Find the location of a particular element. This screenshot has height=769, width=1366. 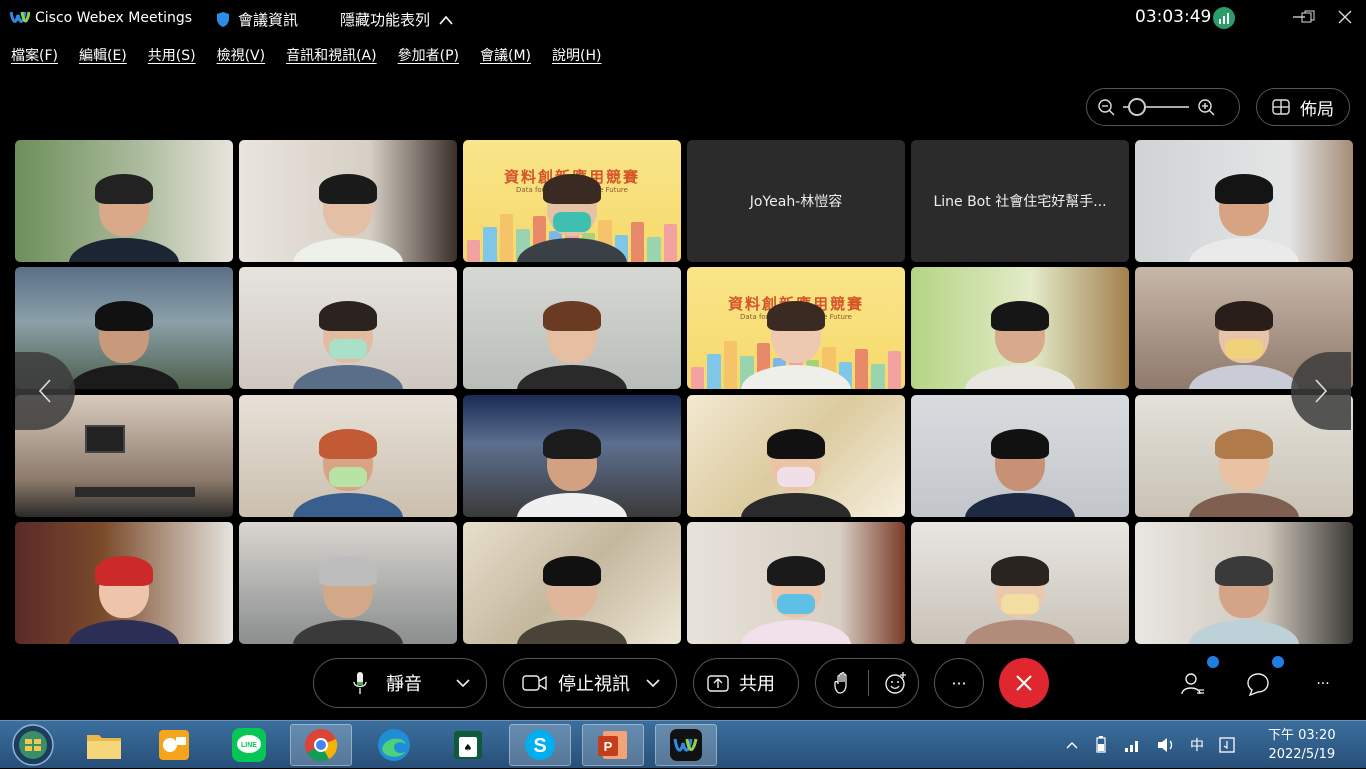

action-center-icon is located at coordinates (1227, 745).